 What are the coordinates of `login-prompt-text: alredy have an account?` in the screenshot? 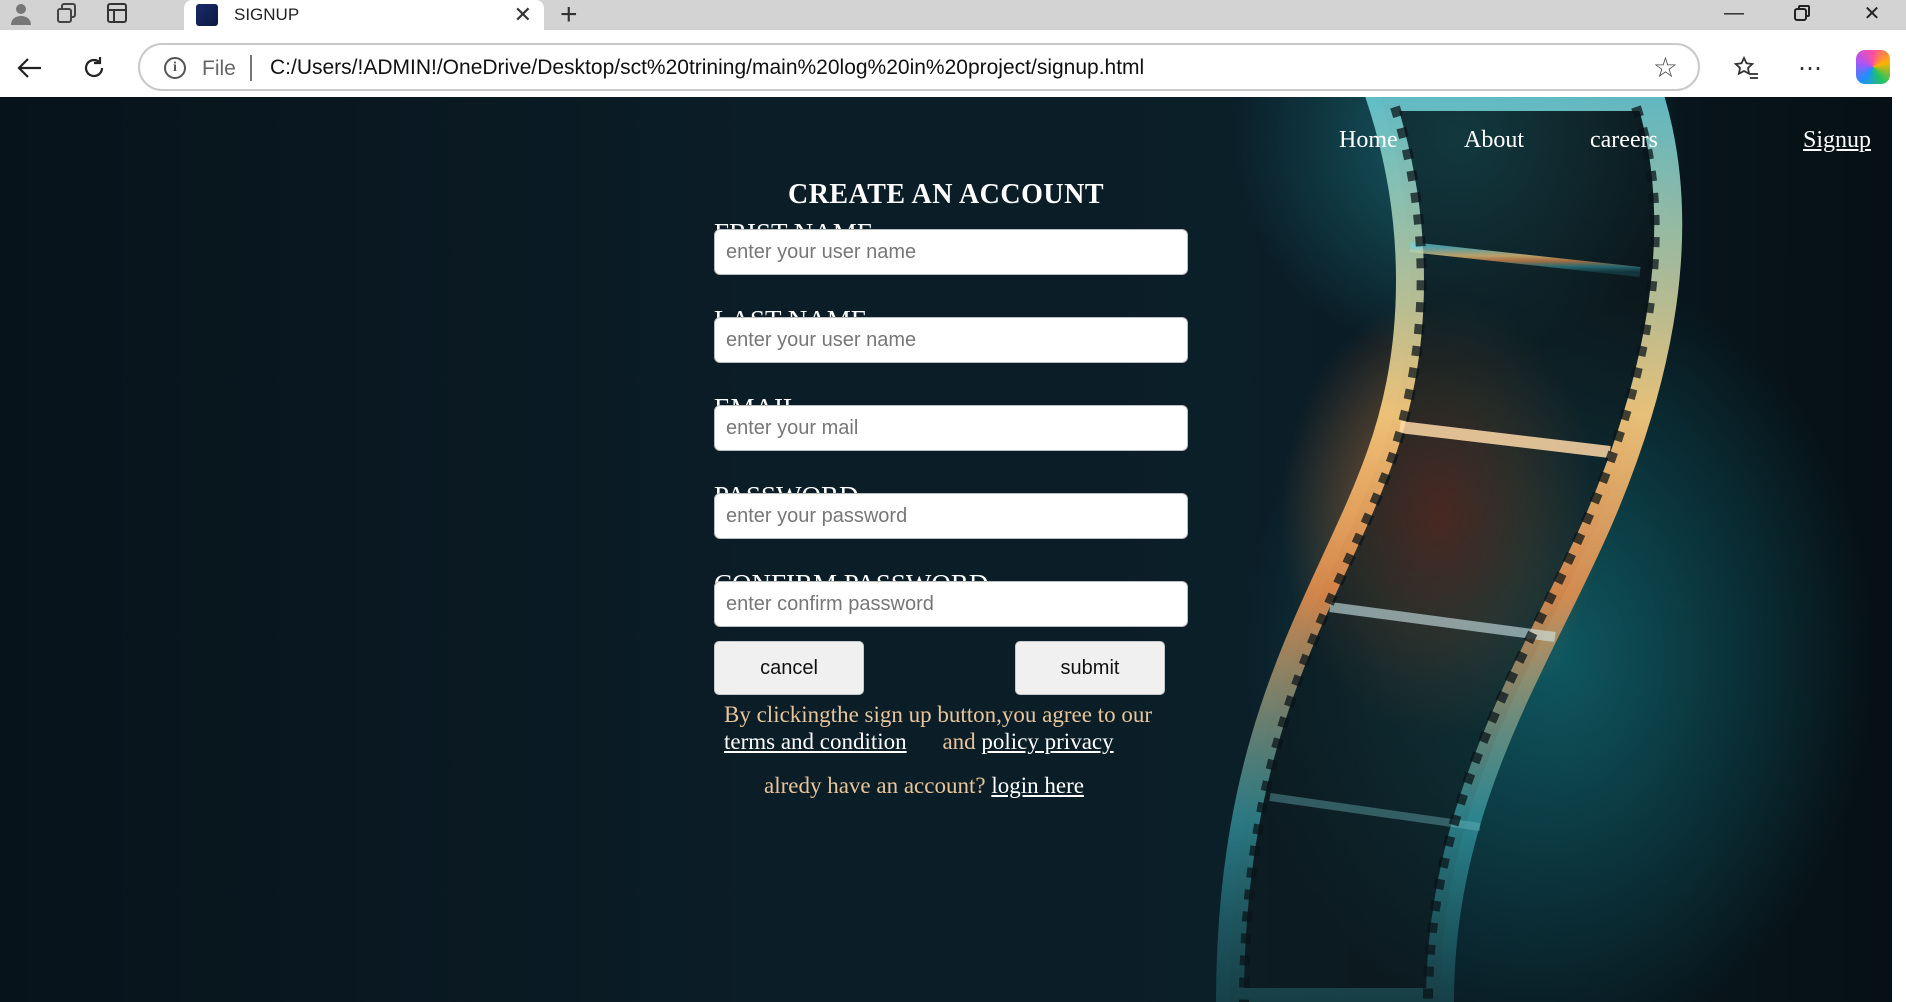 It's located at (875, 785).